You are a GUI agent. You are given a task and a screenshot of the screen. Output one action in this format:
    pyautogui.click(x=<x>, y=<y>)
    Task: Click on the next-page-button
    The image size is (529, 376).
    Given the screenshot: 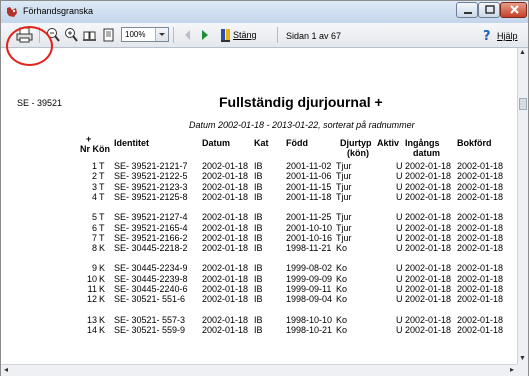 What is the action you would take?
    pyautogui.click(x=205, y=35)
    